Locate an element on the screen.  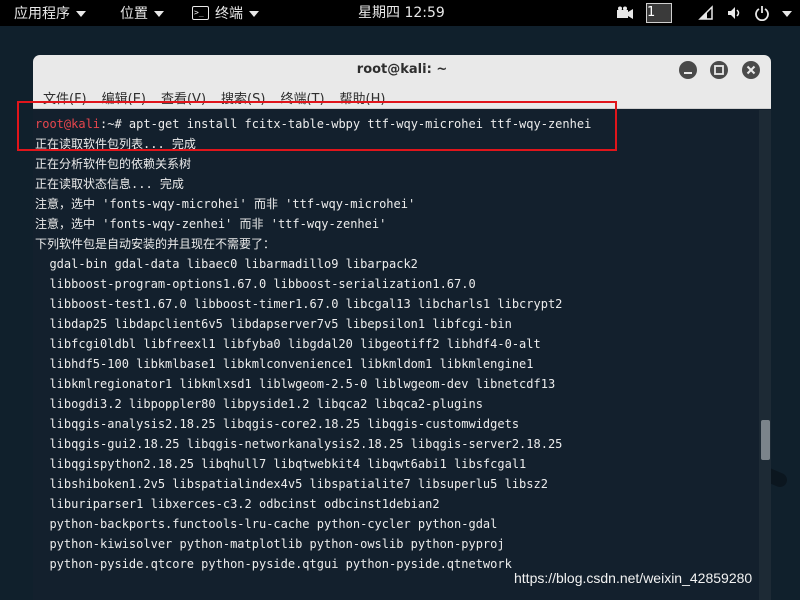
places-menu-label: 位置 is located at coordinates (134, 14).